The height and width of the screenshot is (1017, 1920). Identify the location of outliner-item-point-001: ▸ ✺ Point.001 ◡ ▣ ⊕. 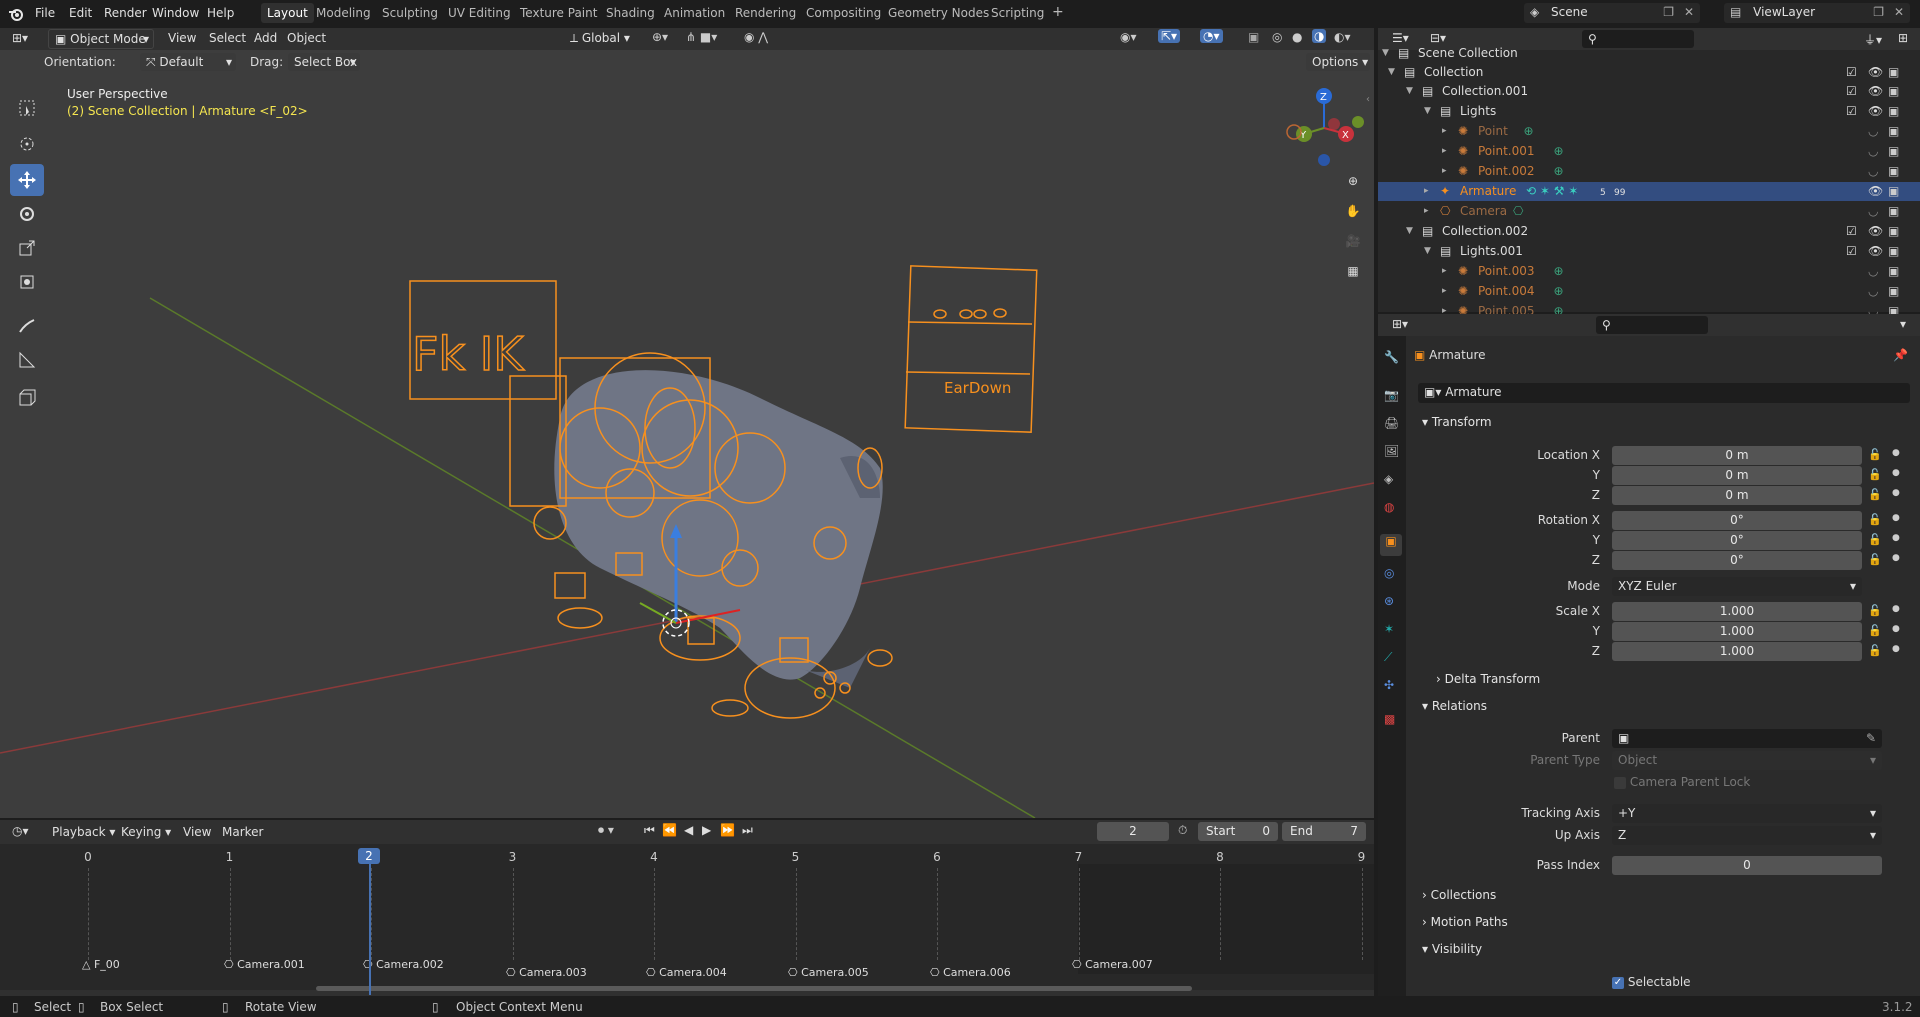
(1643, 151).